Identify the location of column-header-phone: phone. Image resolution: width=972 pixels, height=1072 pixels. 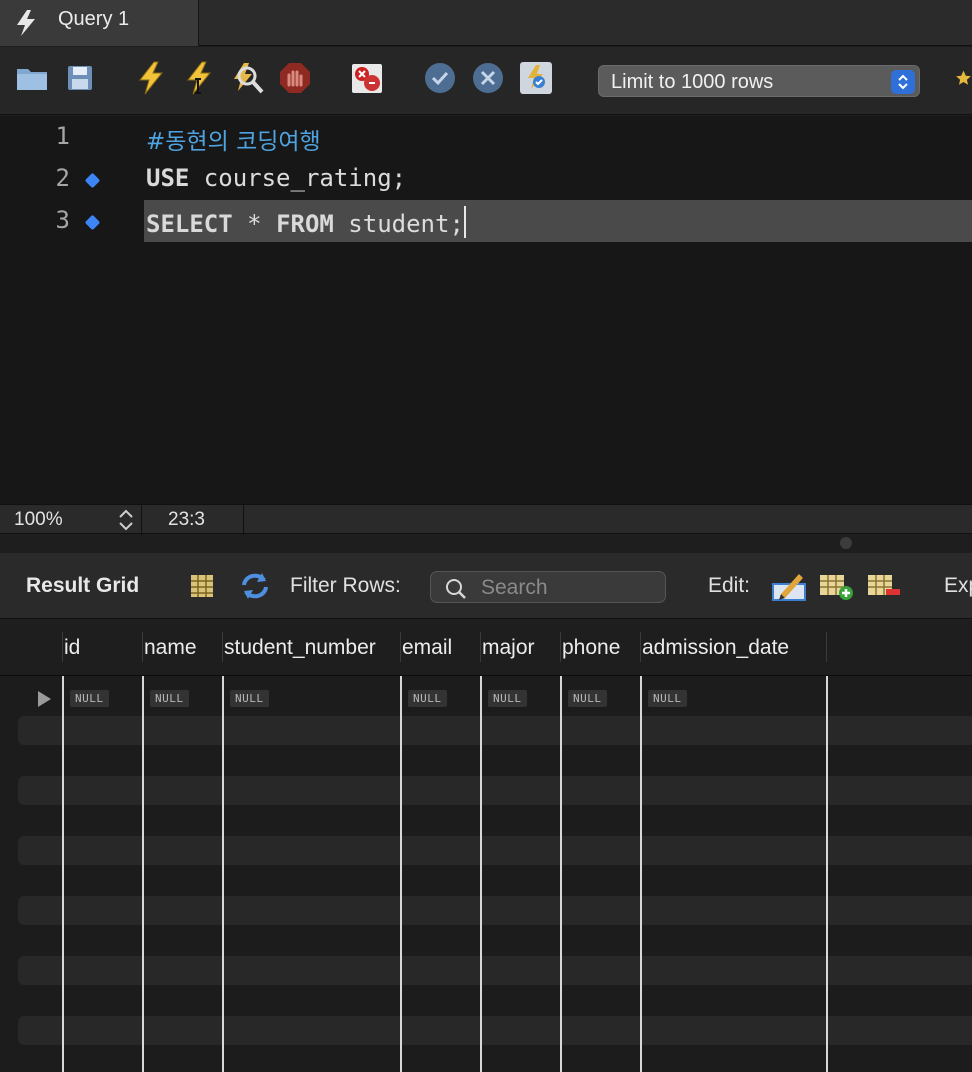
(591, 648).